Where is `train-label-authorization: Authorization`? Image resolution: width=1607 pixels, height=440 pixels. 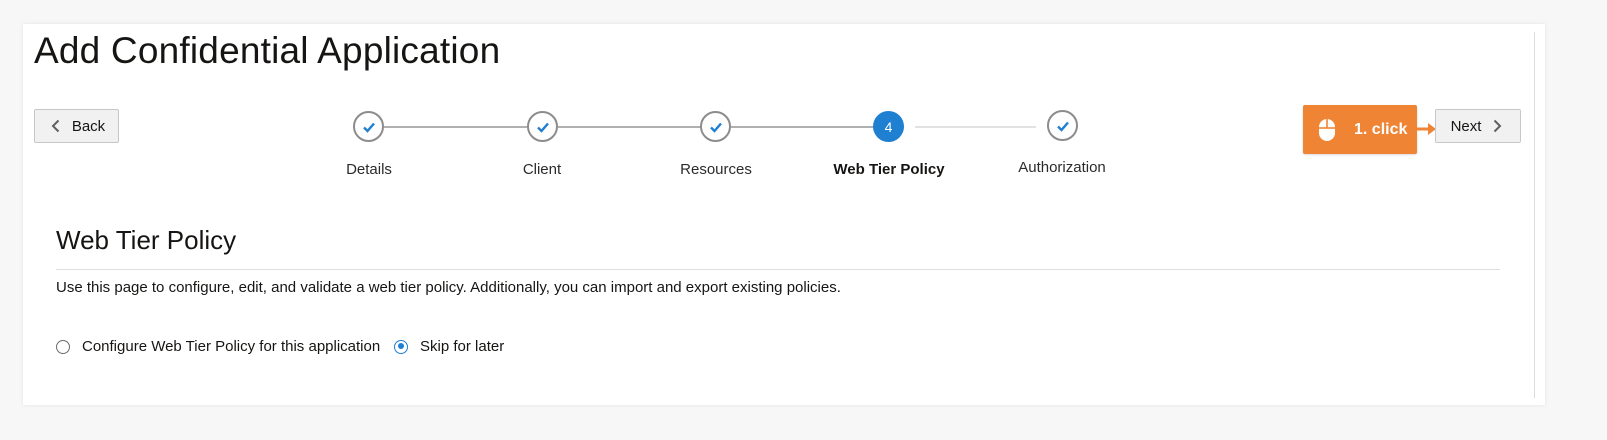 train-label-authorization: Authorization is located at coordinates (1062, 167).